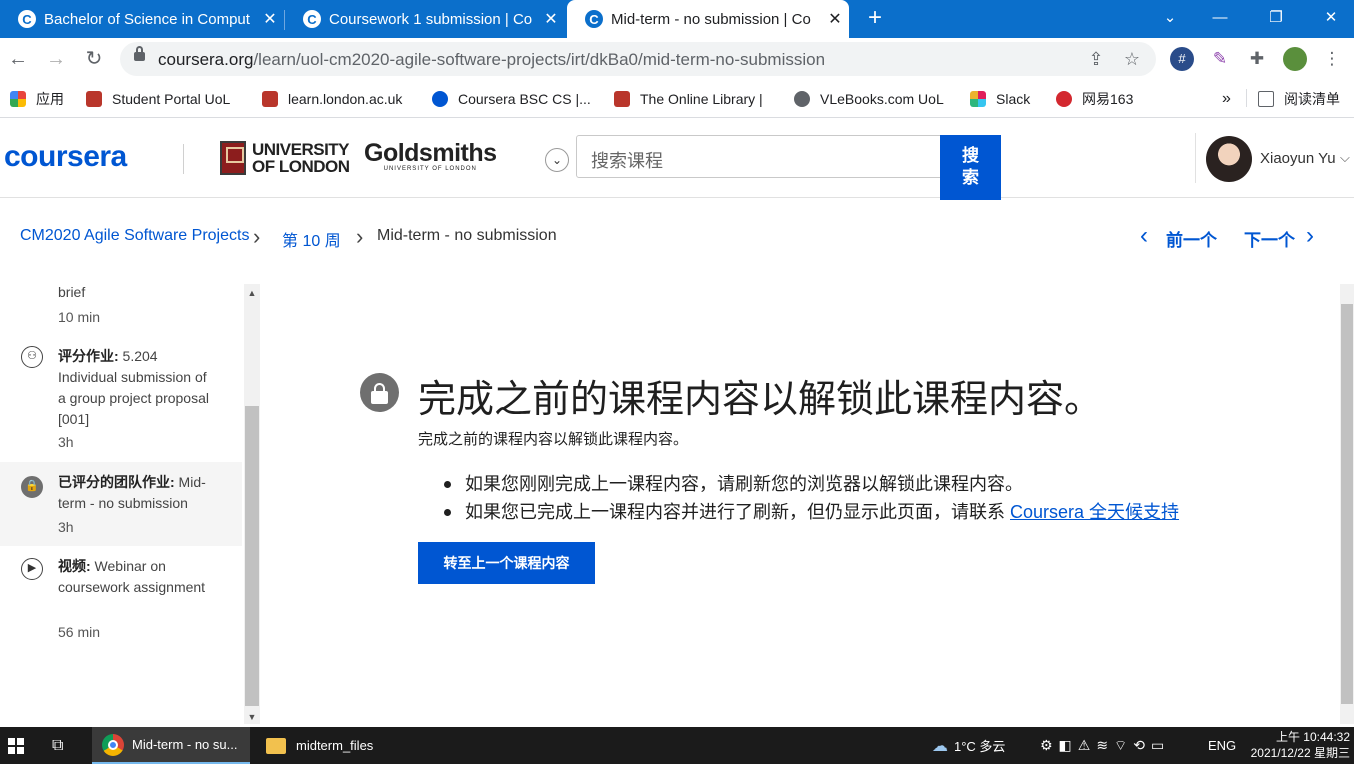 This screenshot has height=764, width=1354. Describe the element at coordinates (1226, 99) in the screenshot. I see `bookmarks-overflow-button: »` at that location.